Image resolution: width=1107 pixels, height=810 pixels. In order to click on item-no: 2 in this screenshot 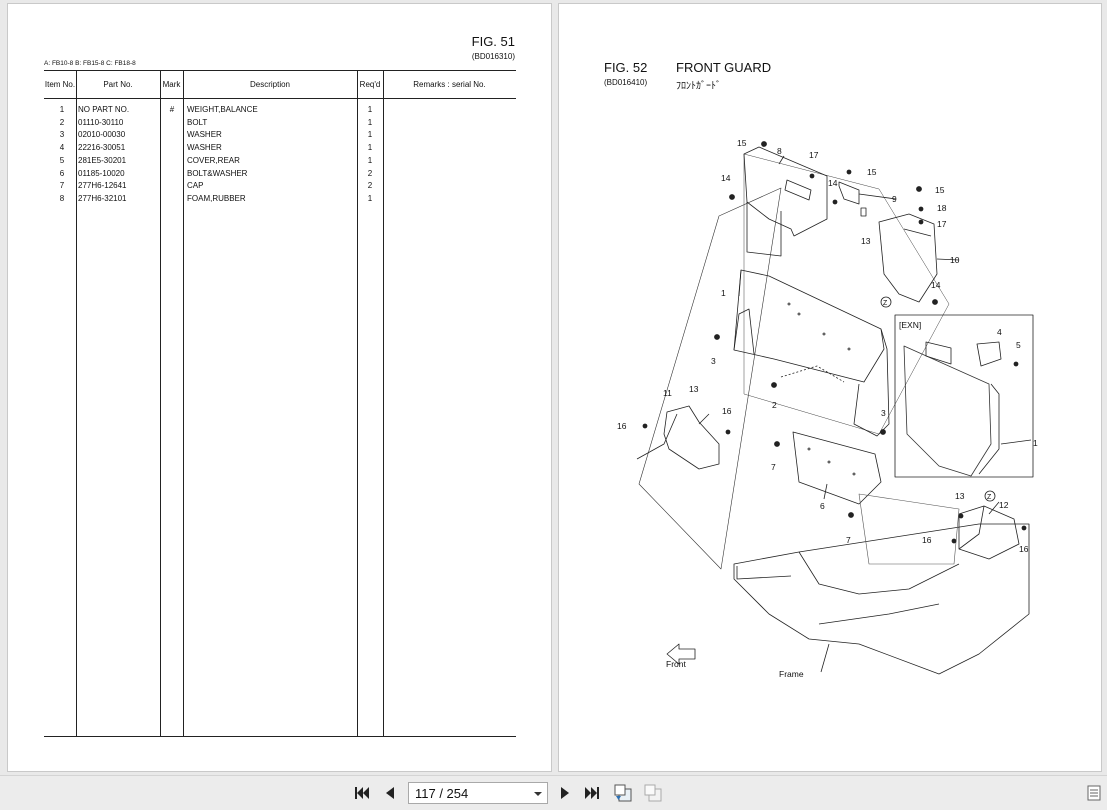, I will do `click(62, 122)`.